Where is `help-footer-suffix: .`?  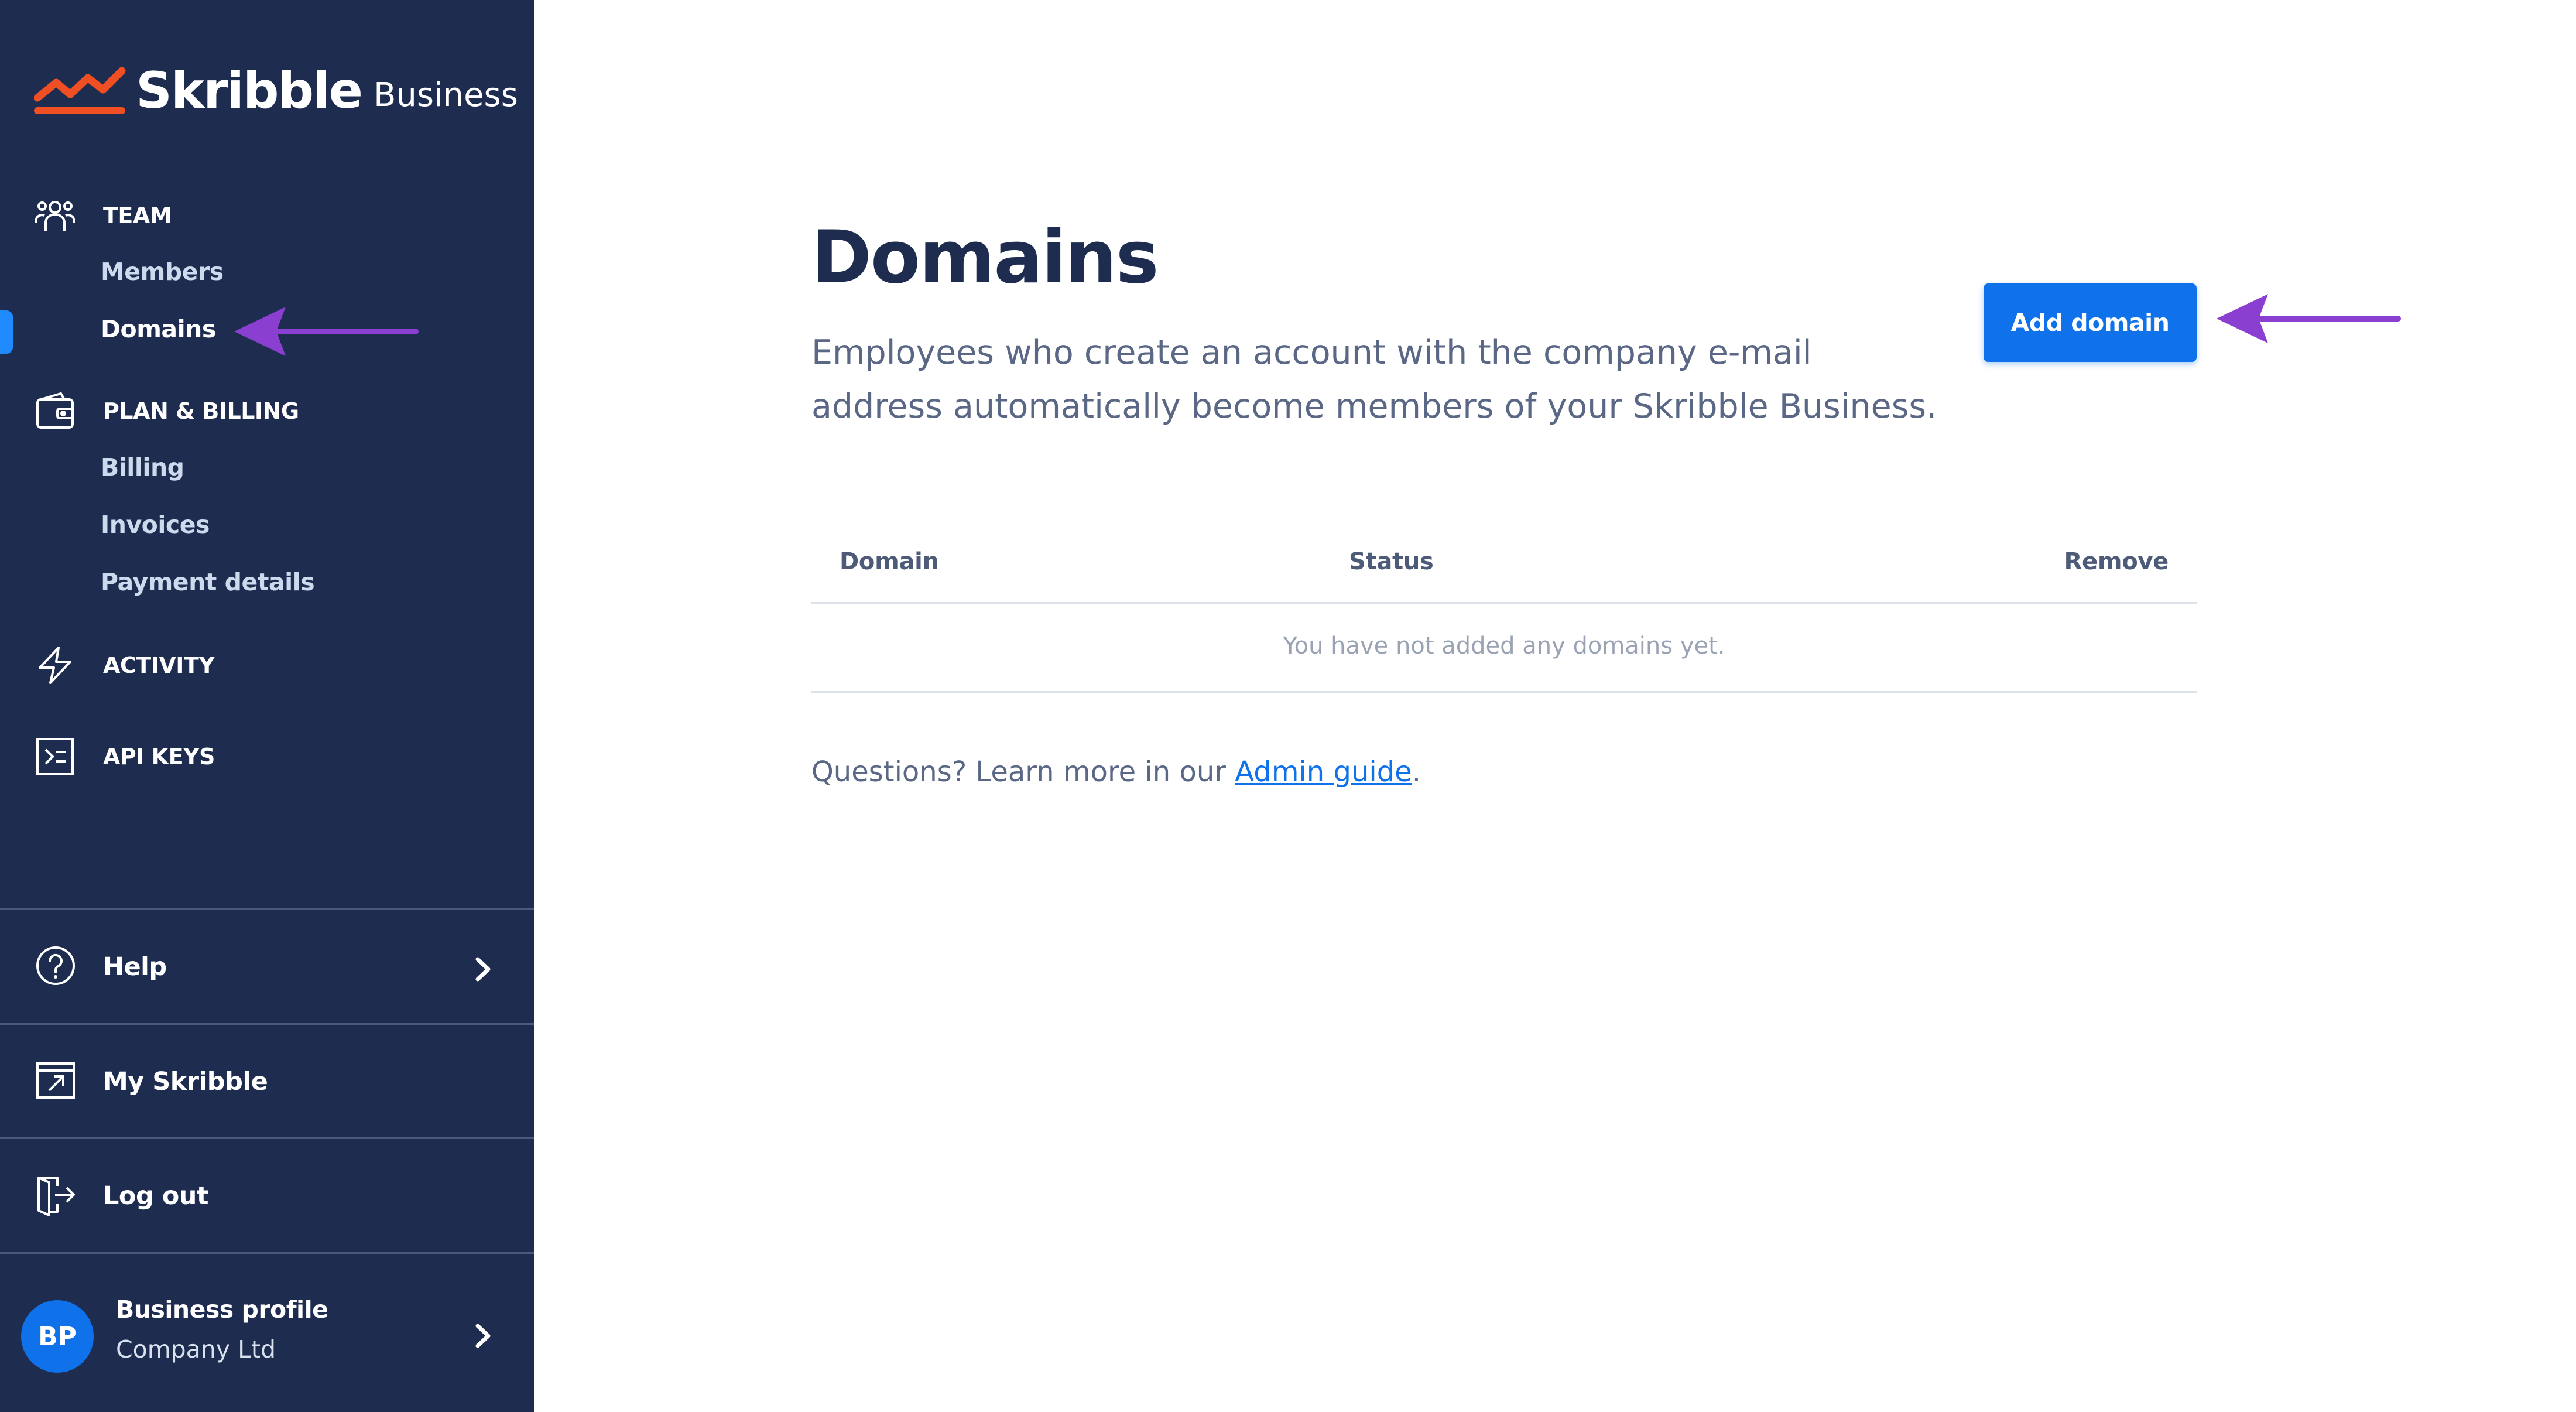 help-footer-suffix: . is located at coordinates (1416, 771).